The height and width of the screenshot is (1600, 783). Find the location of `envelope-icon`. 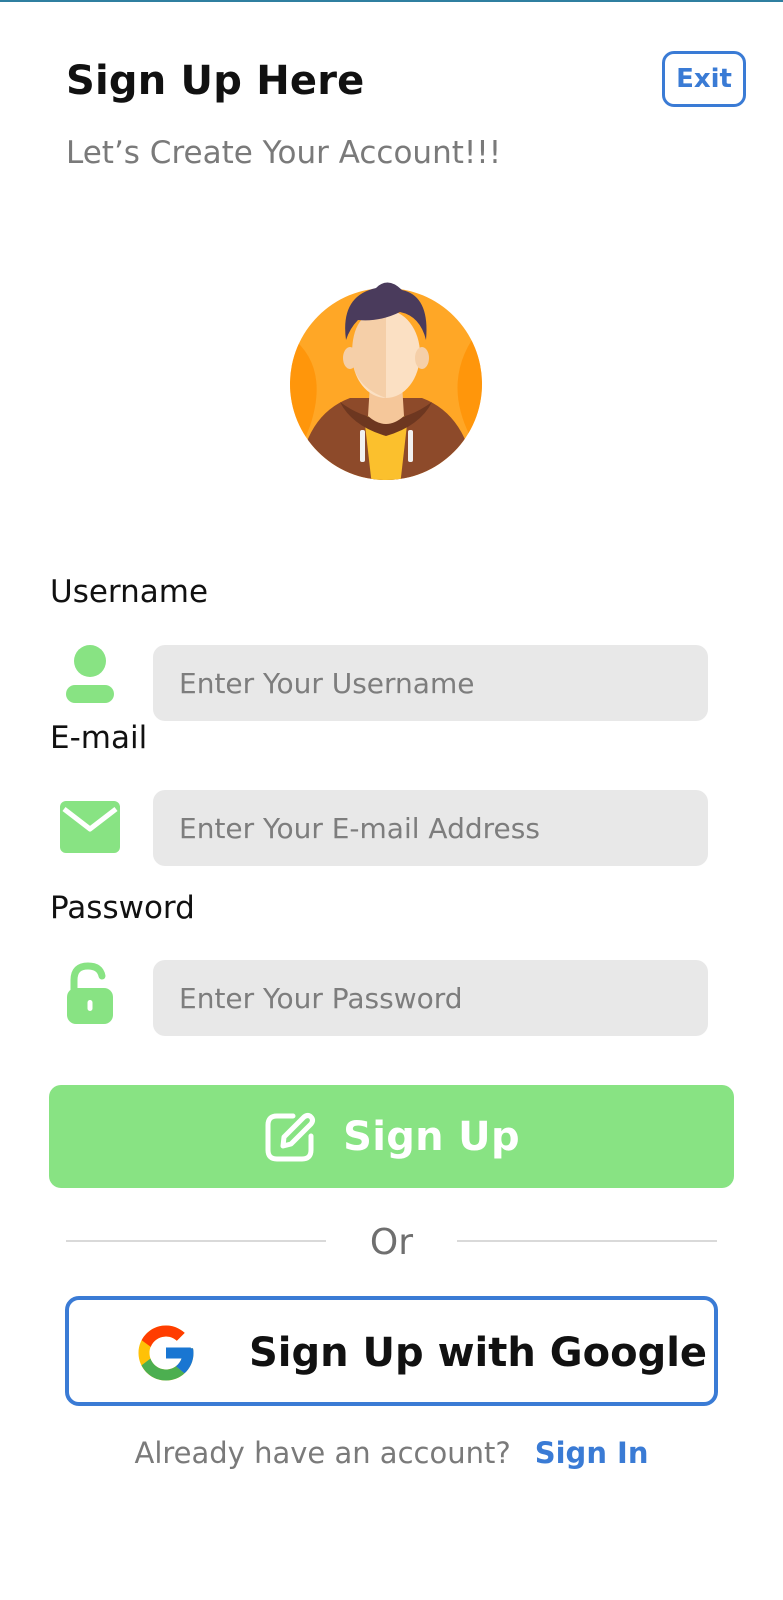

envelope-icon is located at coordinates (90, 827).